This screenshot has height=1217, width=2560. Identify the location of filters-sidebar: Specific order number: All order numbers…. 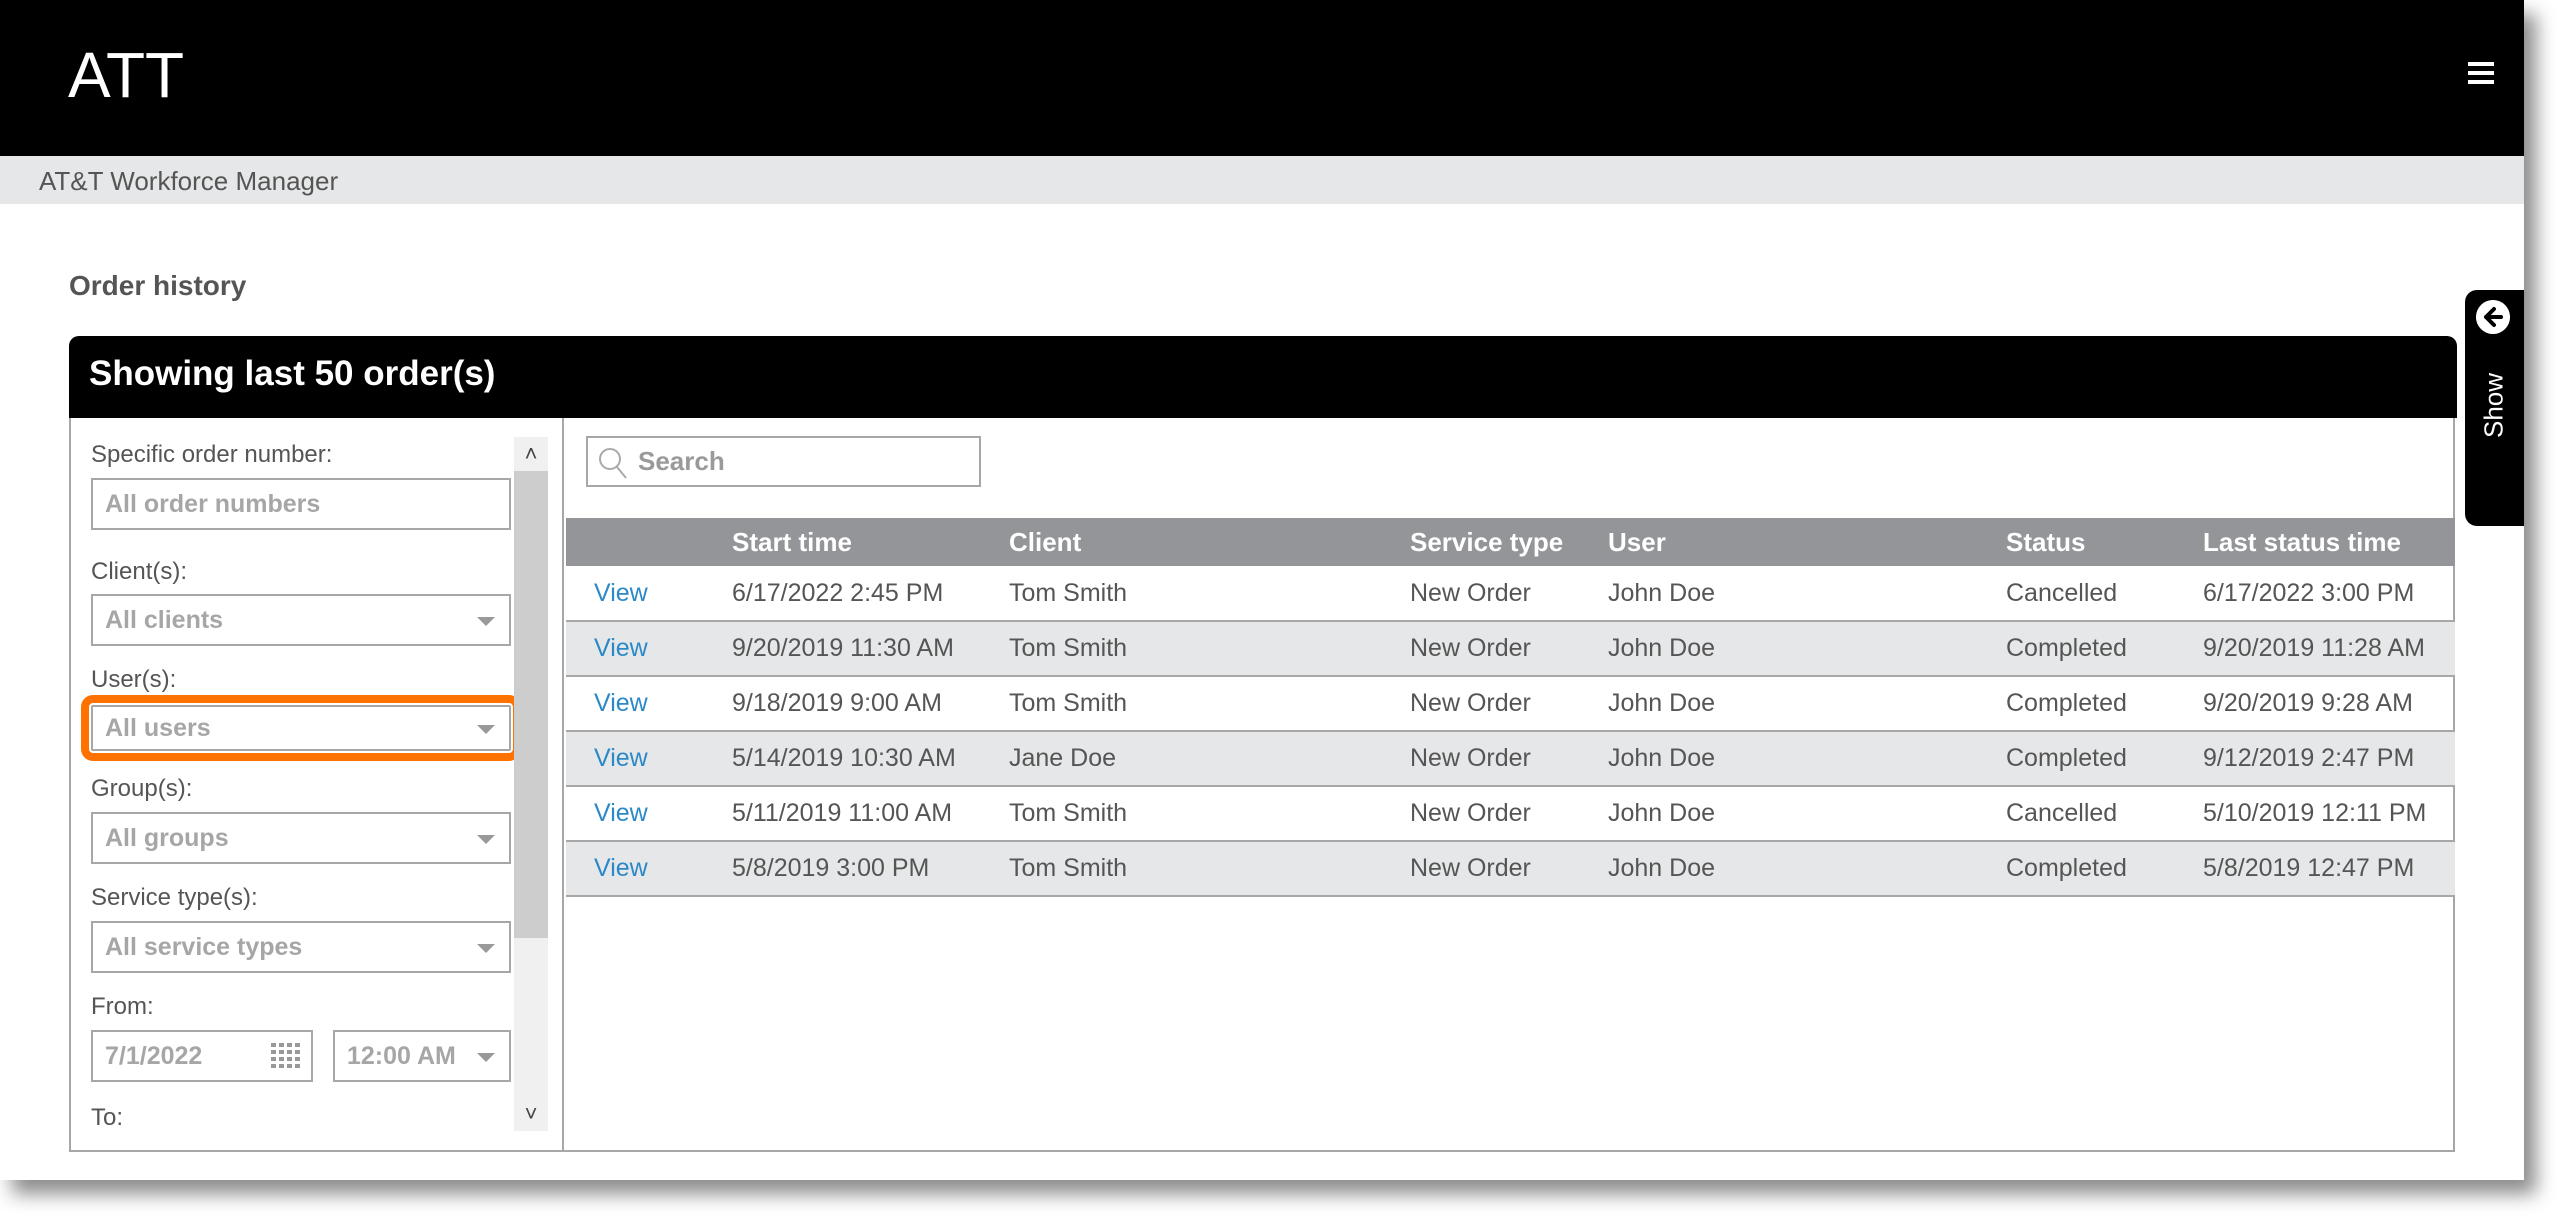
(317, 784).